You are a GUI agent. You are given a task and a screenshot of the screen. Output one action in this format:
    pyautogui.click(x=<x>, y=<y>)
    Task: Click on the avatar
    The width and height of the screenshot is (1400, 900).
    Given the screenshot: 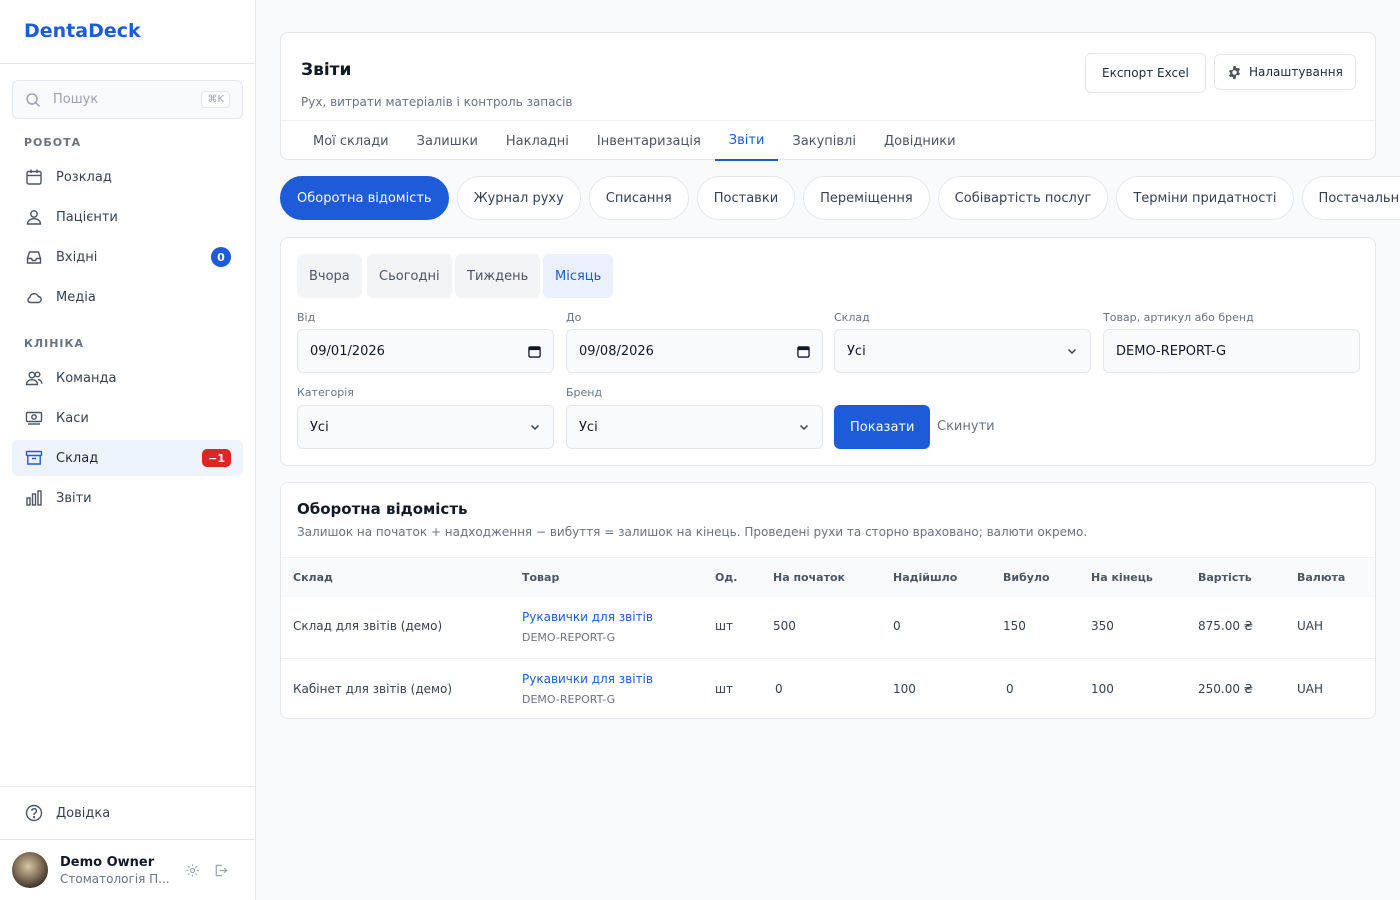 What is the action you would take?
    pyautogui.click(x=30, y=870)
    